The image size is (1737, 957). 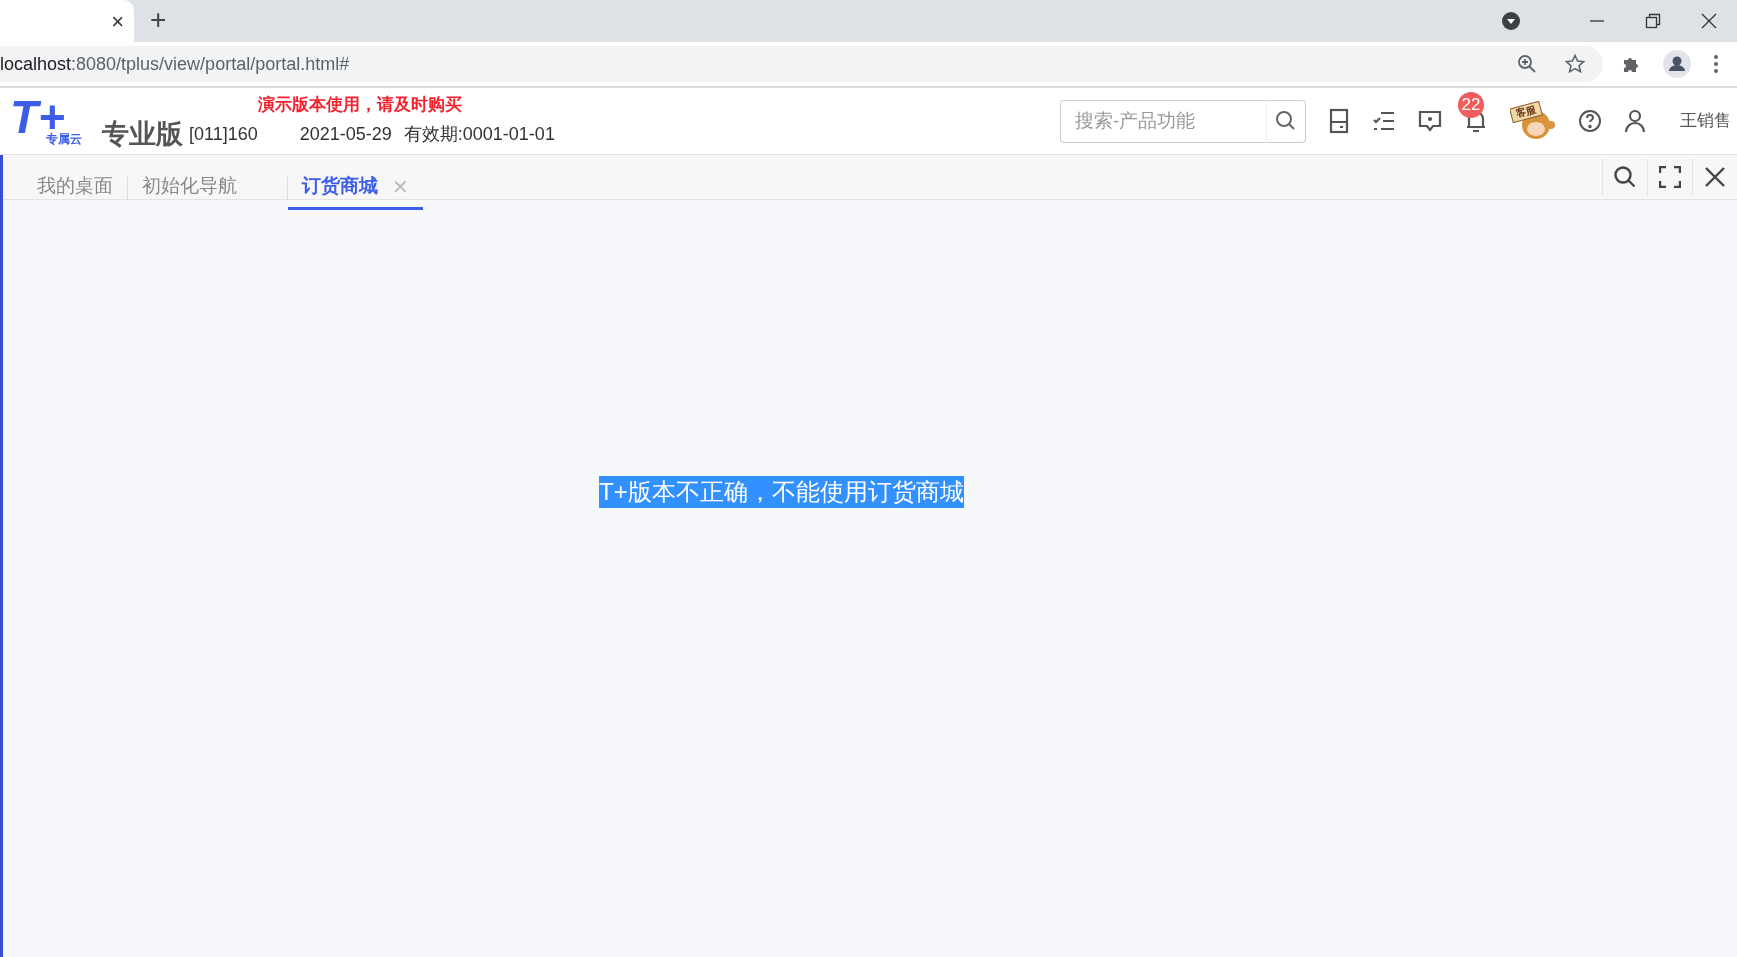 I want to click on close-window-icon, so click(x=1709, y=21).